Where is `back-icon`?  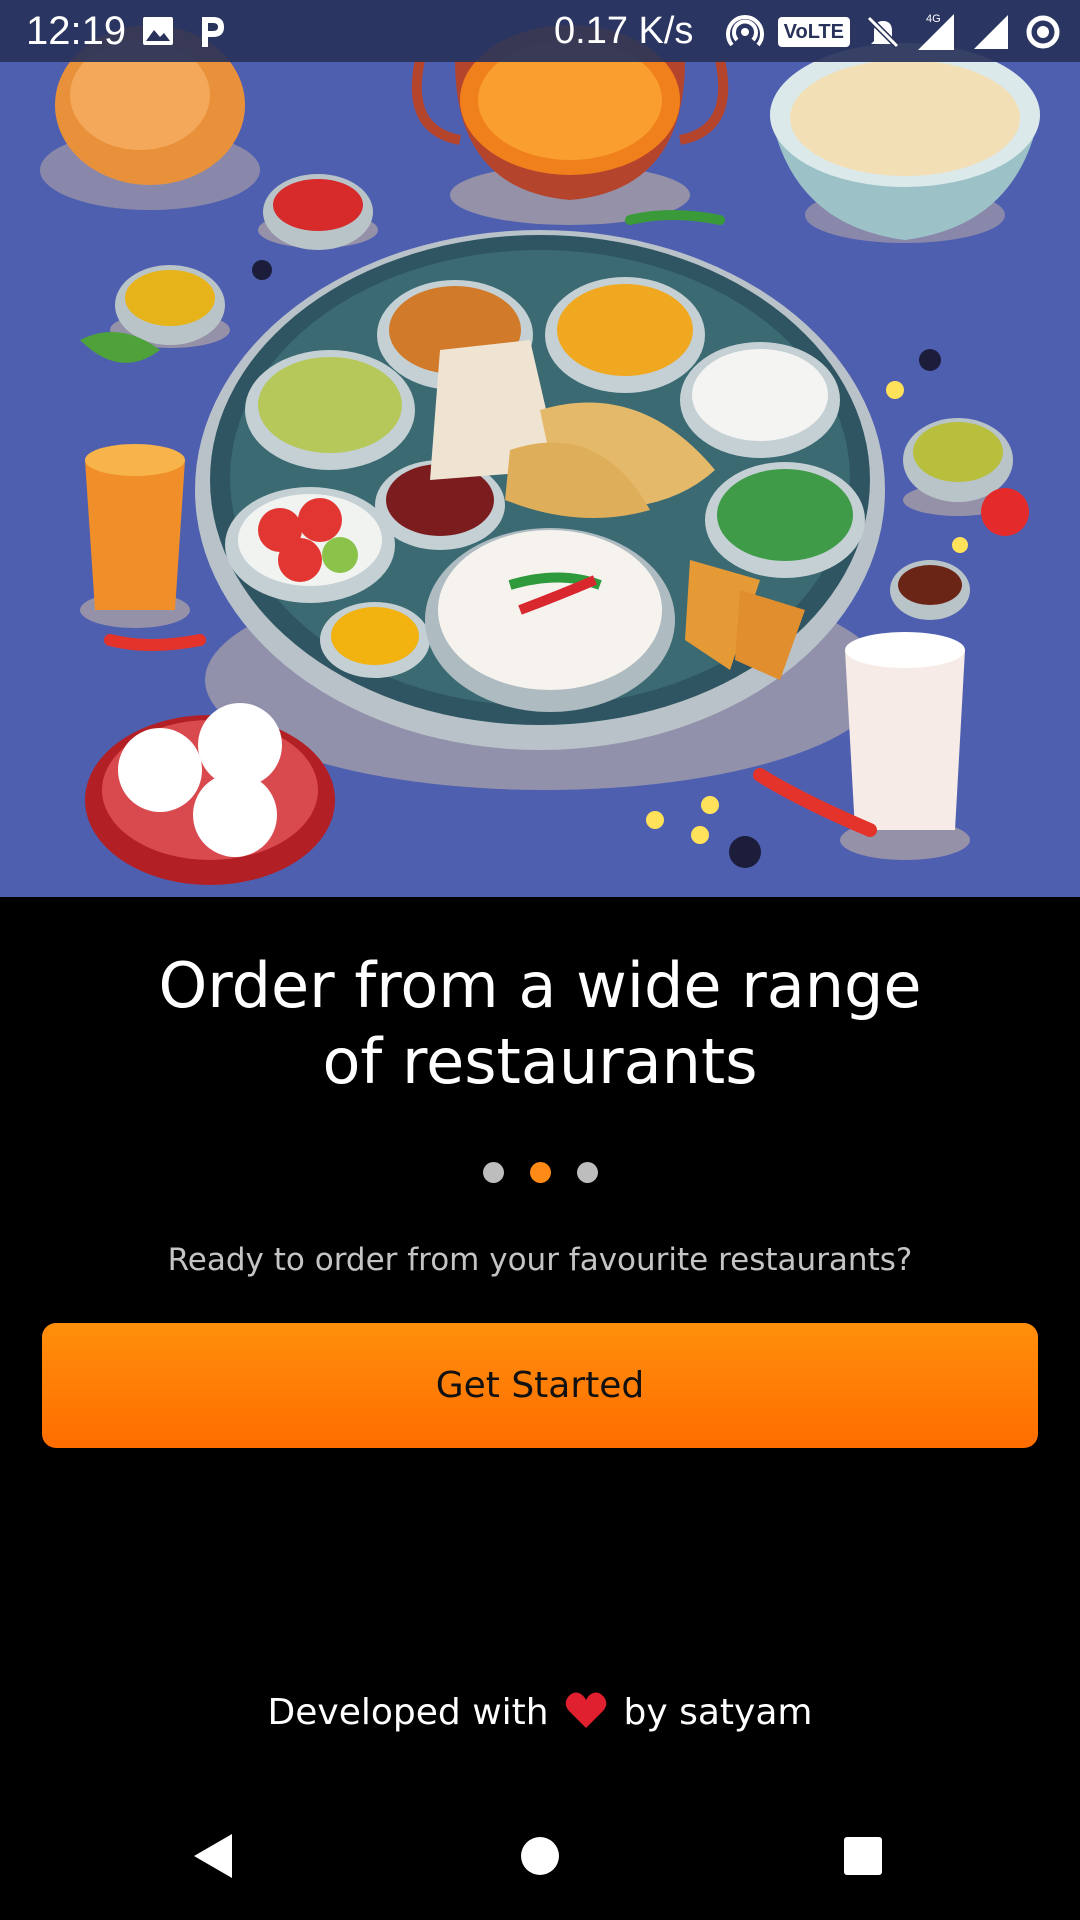 back-icon is located at coordinates (213, 1856).